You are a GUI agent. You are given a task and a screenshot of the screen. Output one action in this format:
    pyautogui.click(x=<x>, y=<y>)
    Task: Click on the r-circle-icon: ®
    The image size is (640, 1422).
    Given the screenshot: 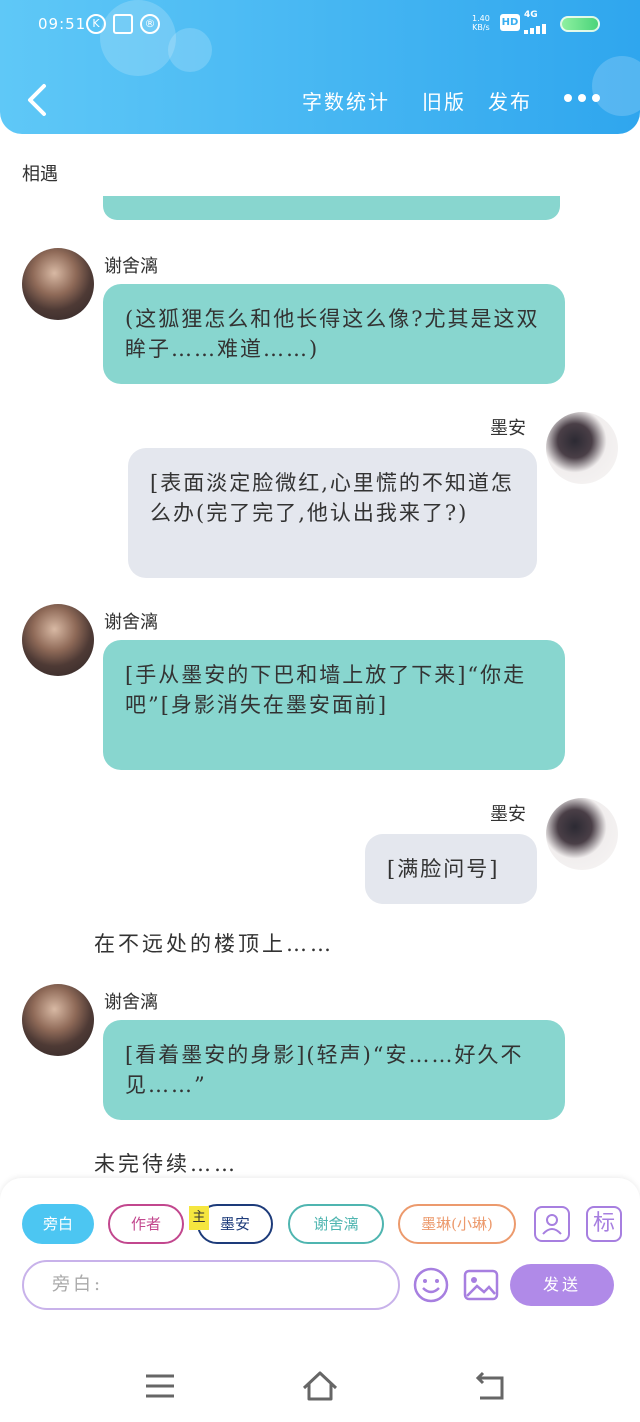 What is the action you would take?
    pyautogui.click(x=150, y=24)
    